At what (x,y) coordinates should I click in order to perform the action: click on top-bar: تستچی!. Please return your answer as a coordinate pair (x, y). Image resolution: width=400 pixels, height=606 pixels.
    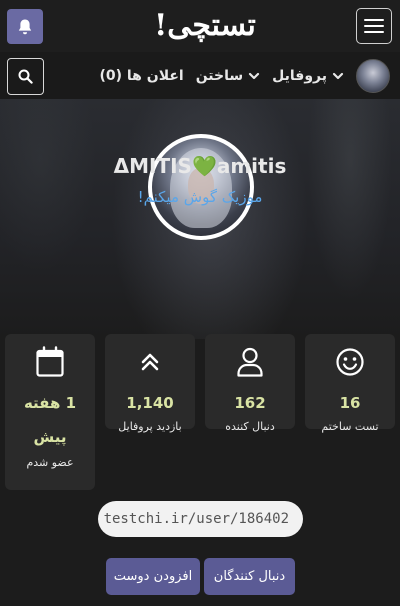
    Looking at the image, I should click on (200, 26).